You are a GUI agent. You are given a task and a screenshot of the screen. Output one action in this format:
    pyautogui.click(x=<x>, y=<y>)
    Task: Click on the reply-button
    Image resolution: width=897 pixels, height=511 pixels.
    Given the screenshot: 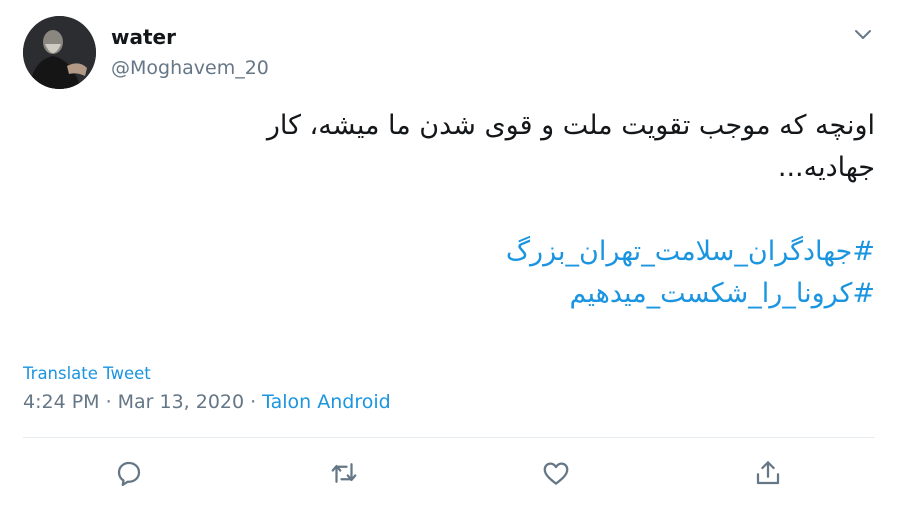 What is the action you would take?
    pyautogui.click(x=129, y=473)
    